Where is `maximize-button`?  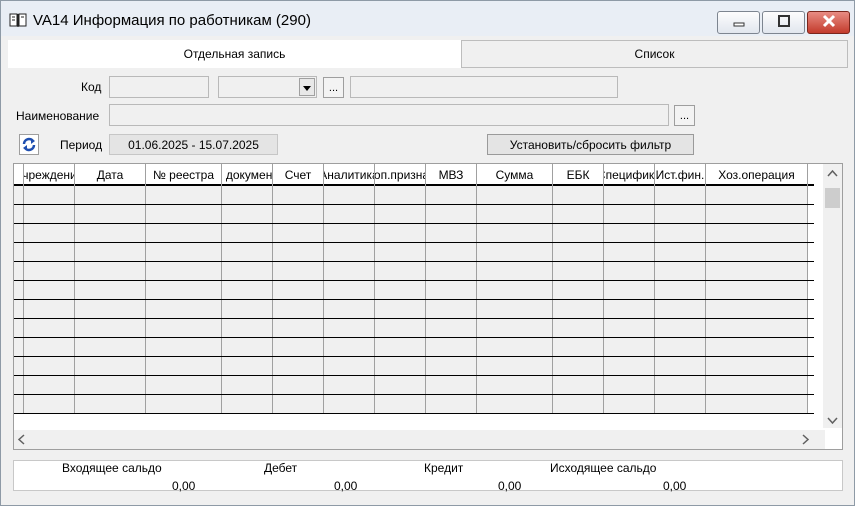
maximize-button is located at coordinates (783, 22).